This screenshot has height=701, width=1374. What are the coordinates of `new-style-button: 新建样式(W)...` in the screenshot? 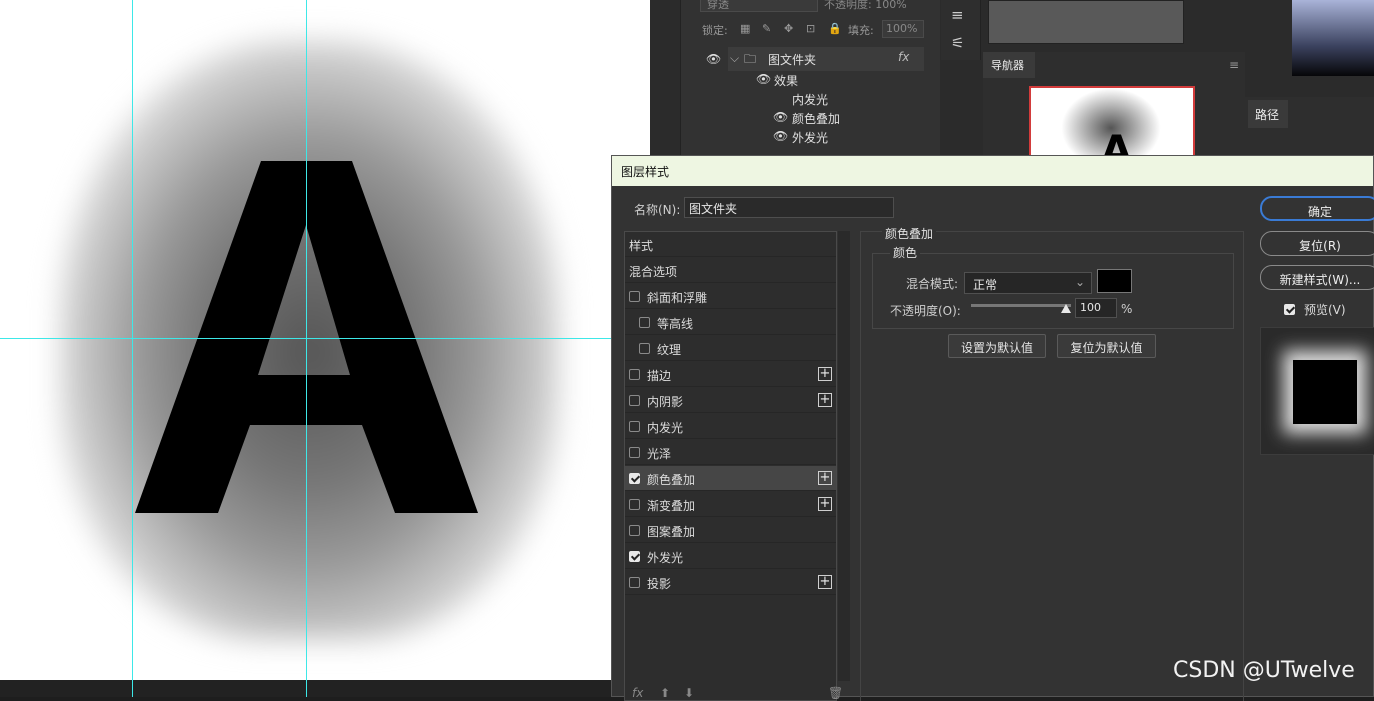 It's located at (1317, 277).